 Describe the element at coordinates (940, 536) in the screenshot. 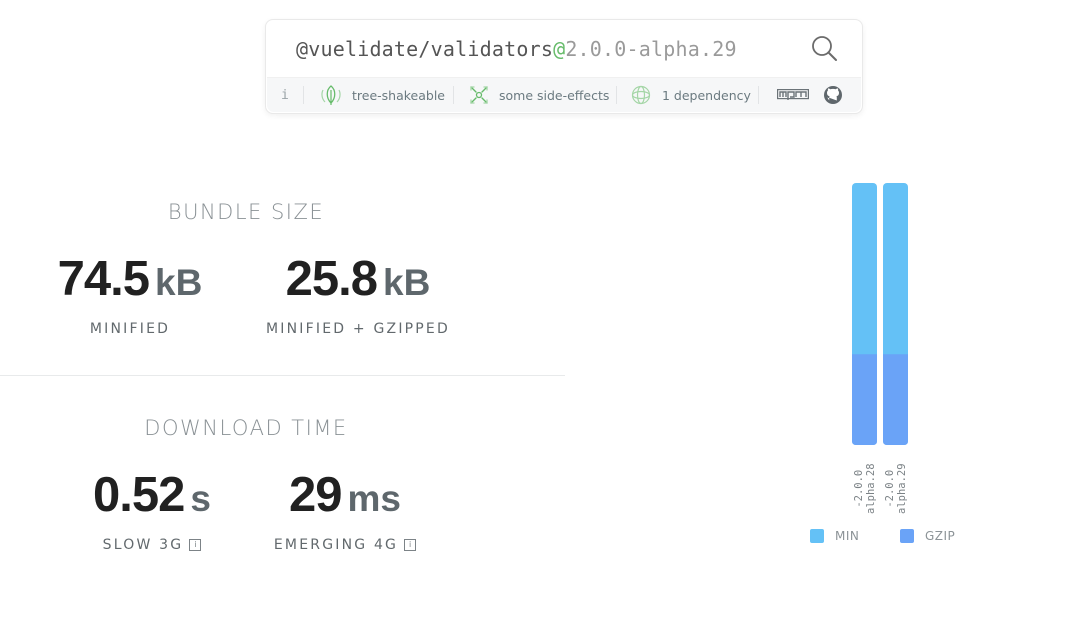

I see `legend-gzip-label: GZIP` at that location.